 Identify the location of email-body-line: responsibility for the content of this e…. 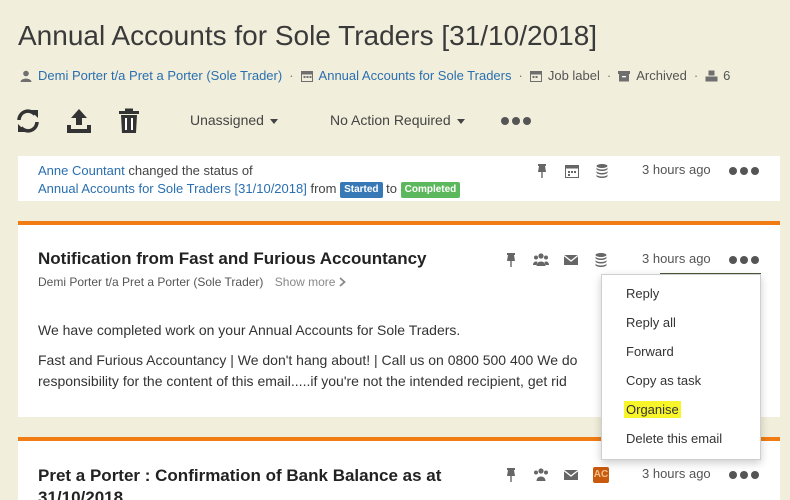
(302, 381).